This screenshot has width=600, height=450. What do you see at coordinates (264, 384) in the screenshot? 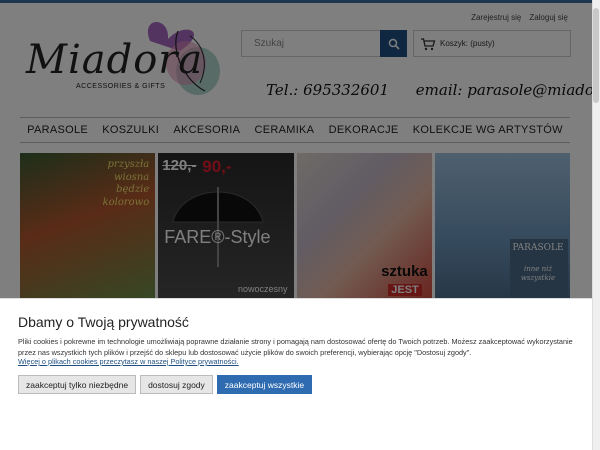
I see `accept-all-button: zaakceptuj wszystkie` at bounding box center [264, 384].